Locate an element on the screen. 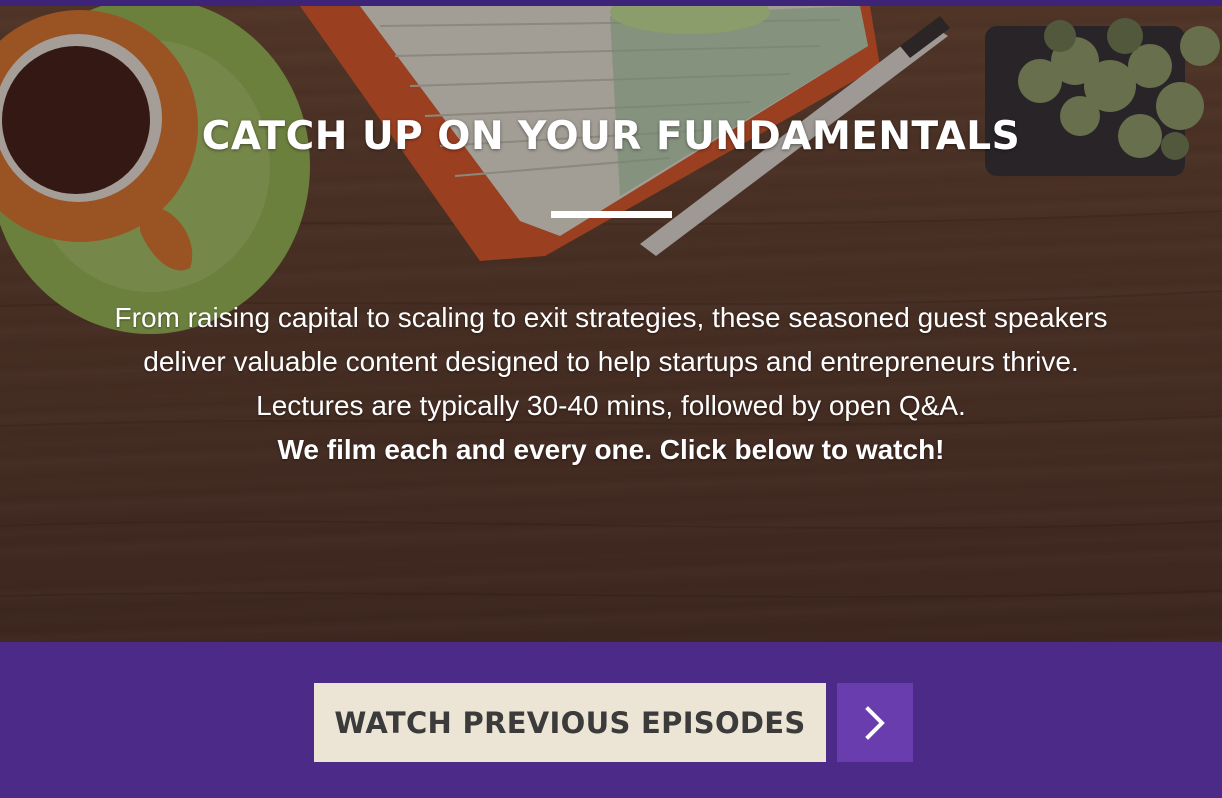 This screenshot has width=1222, height=798. next-arrow-button is located at coordinates (875, 722).